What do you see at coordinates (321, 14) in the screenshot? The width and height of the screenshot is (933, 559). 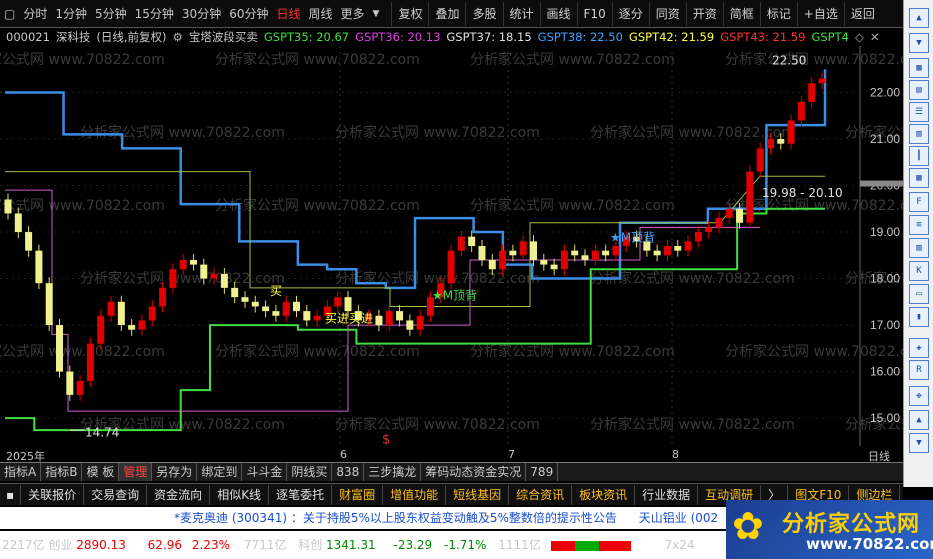 I see `period-weekly: 周线` at bounding box center [321, 14].